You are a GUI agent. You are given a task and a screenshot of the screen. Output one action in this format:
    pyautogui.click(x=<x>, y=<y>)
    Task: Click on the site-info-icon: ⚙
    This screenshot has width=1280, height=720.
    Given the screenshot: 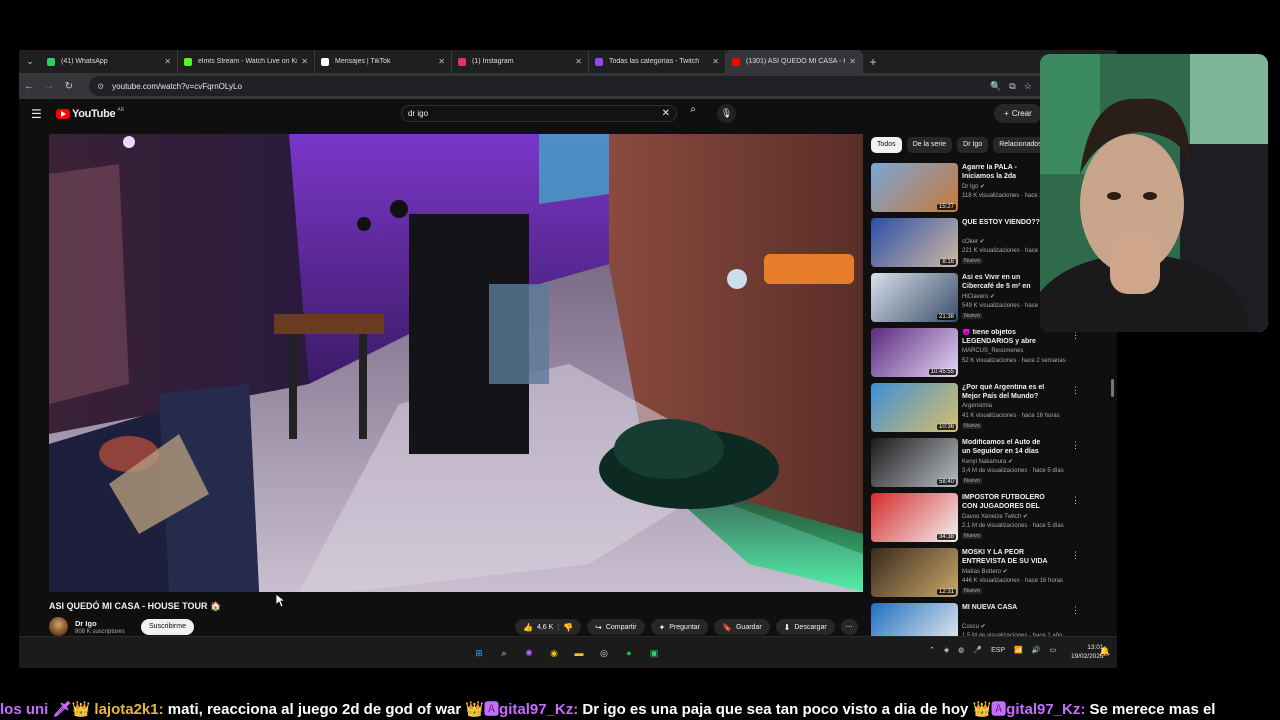 What is the action you would take?
    pyautogui.click(x=100, y=86)
    